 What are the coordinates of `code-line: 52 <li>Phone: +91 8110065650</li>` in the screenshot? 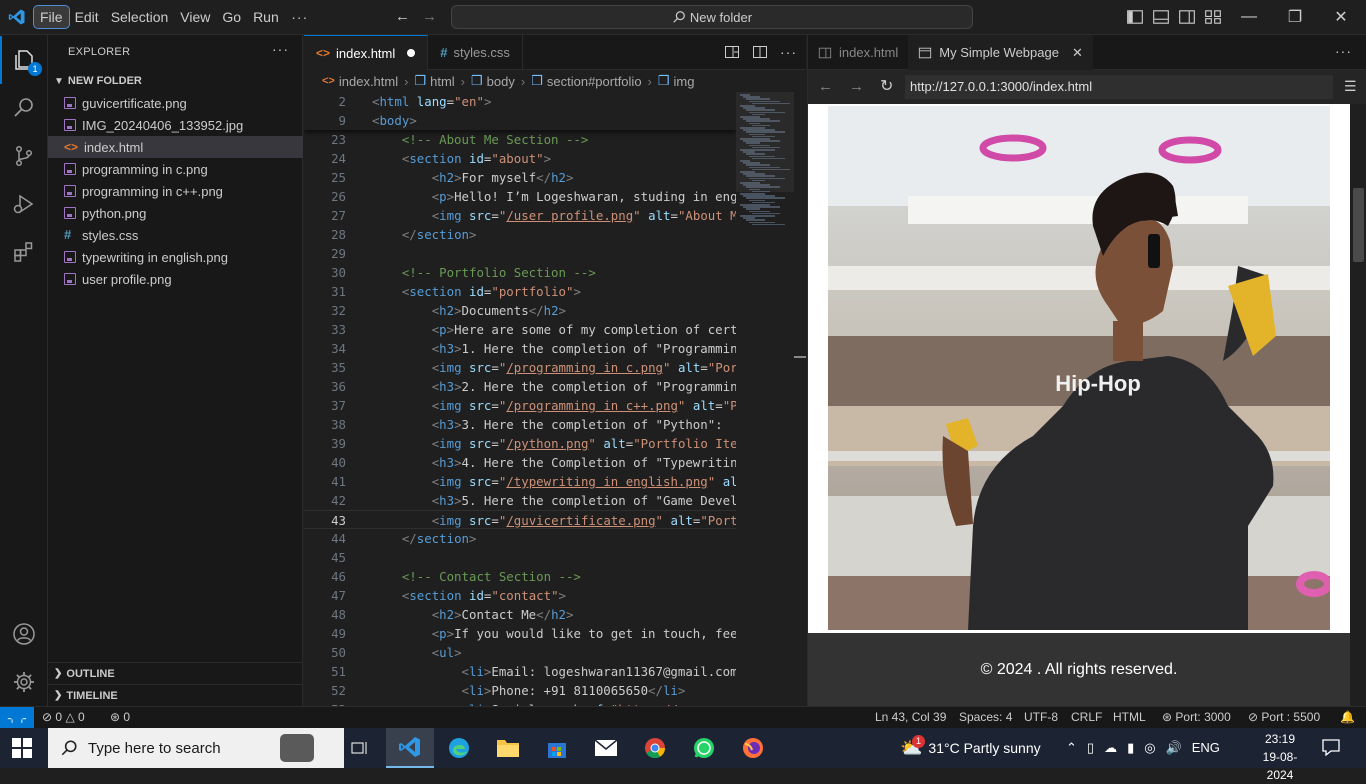 It's located at (520, 690).